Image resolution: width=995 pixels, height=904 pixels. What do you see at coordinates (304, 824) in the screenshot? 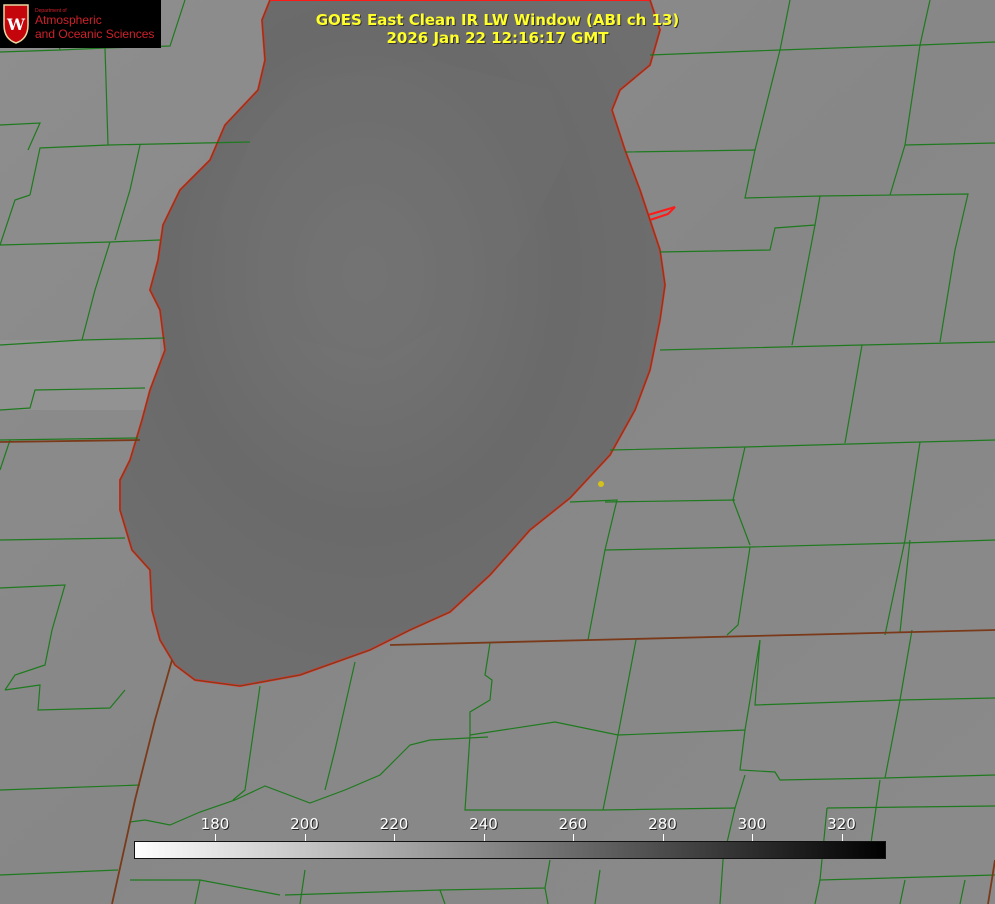
I see `colorbar-tick-label: 200` at bounding box center [304, 824].